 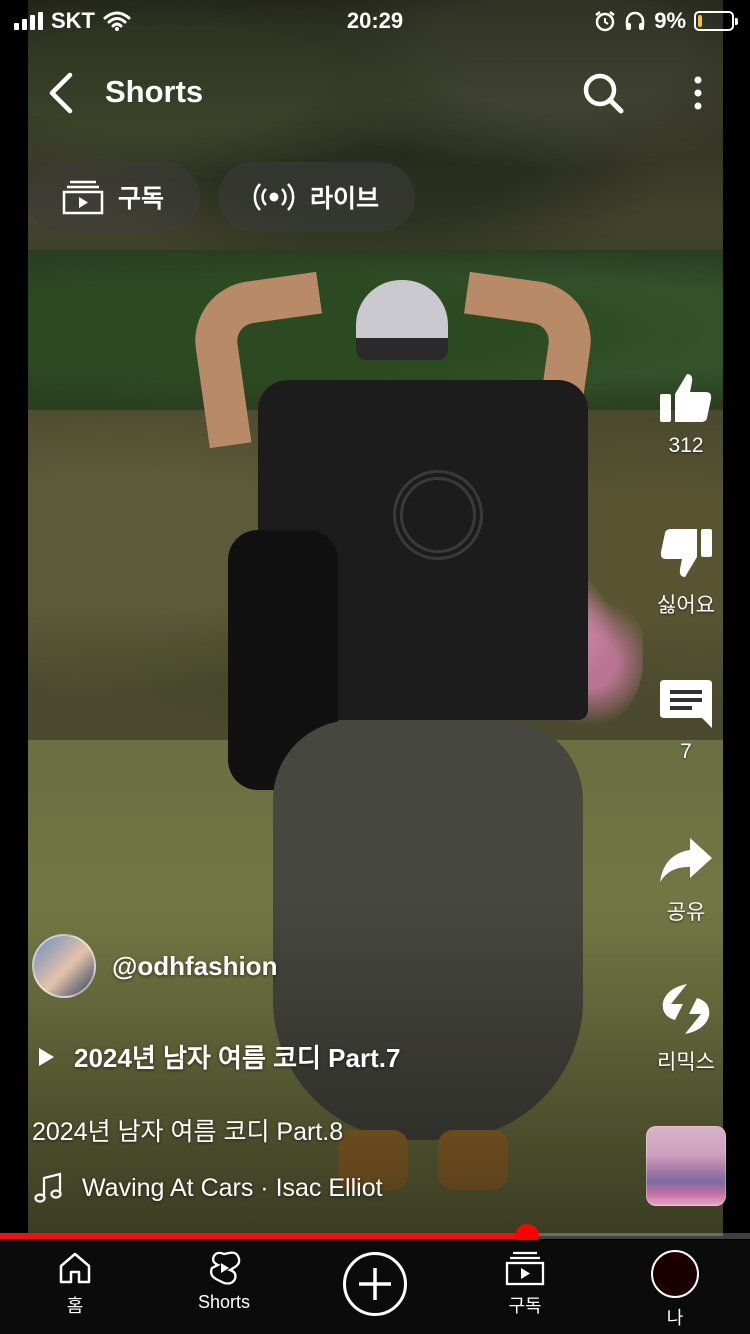 What do you see at coordinates (686, 860) in the screenshot?
I see `share-icon` at bounding box center [686, 860].